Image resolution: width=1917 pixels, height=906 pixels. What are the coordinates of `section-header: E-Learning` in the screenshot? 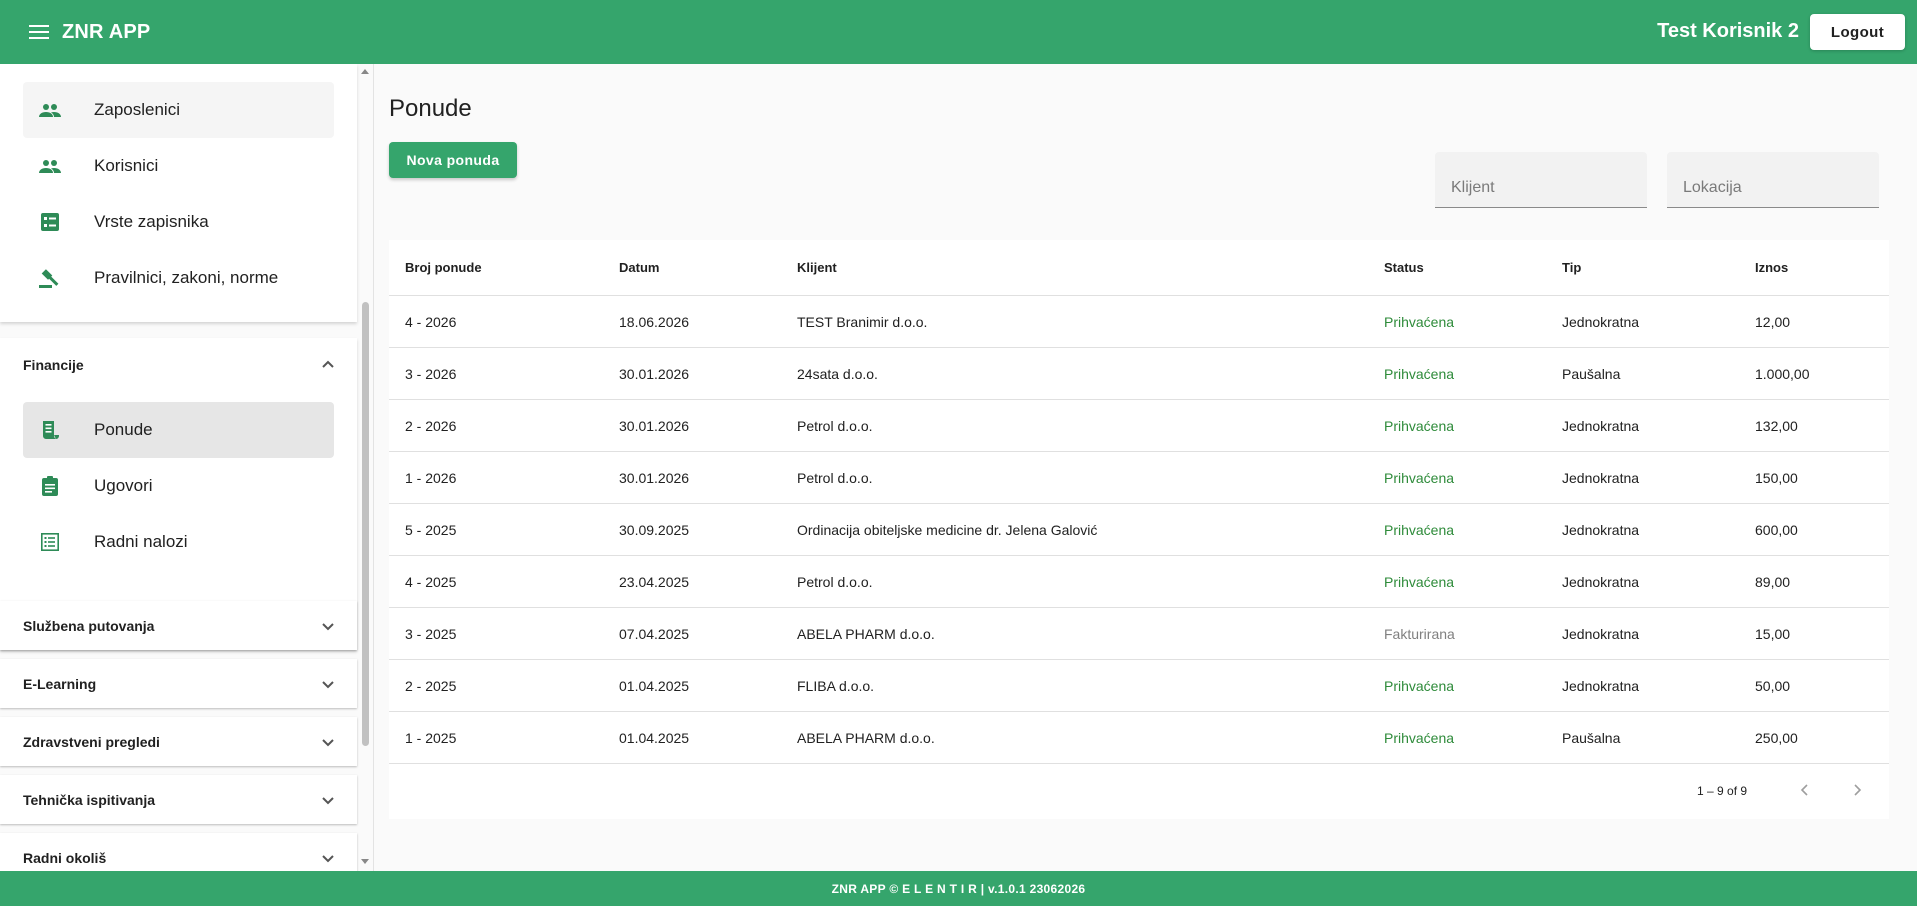 It's located at (178, 683).